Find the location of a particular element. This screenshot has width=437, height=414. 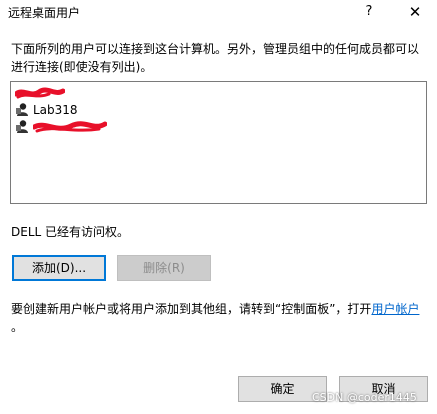

watermark: CSDN @coder1445 is located at coordinates (364, 397).